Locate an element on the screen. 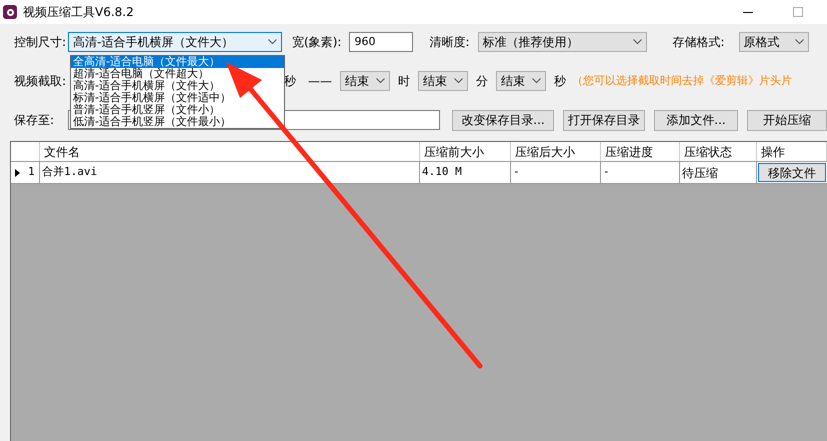  table-cell: 4.10 M is located at coordinates (465, 172).